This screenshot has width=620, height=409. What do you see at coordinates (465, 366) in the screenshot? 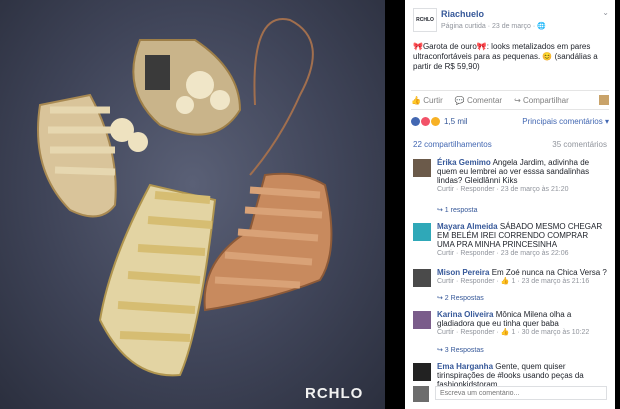
I see `comment-author: Ema Harganha` at bounding box center [465, 366].